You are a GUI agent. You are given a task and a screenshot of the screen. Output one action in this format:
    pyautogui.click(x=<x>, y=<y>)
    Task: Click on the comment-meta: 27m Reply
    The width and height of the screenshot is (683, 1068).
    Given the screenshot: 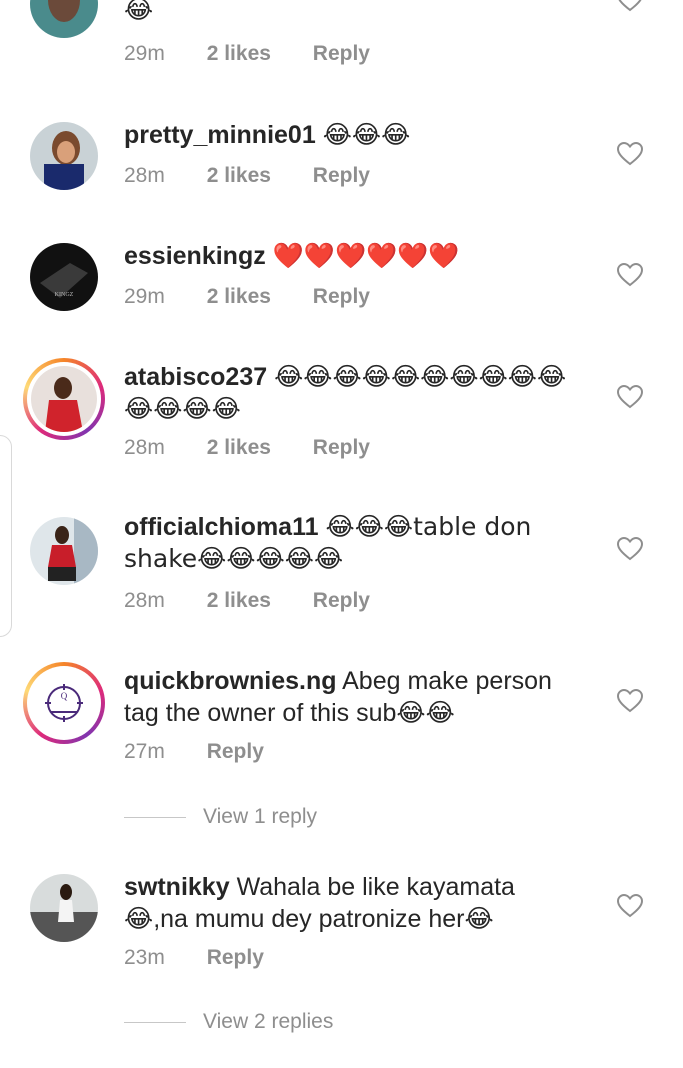 What is the action you would take?
    pyautogui.click(x=212, y=752)
    